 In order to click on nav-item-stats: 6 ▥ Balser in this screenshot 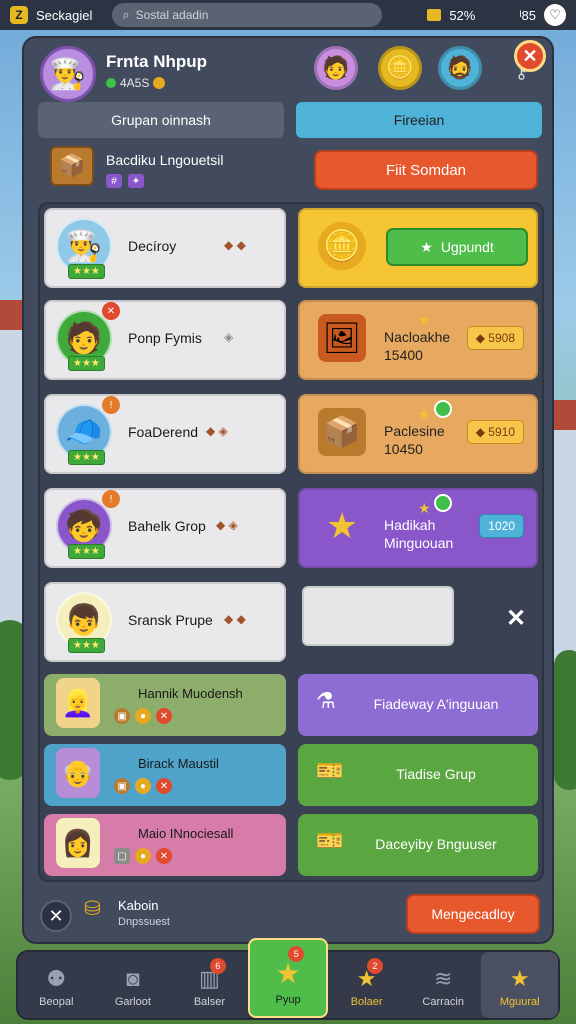, I will do `click(209, 985)`.